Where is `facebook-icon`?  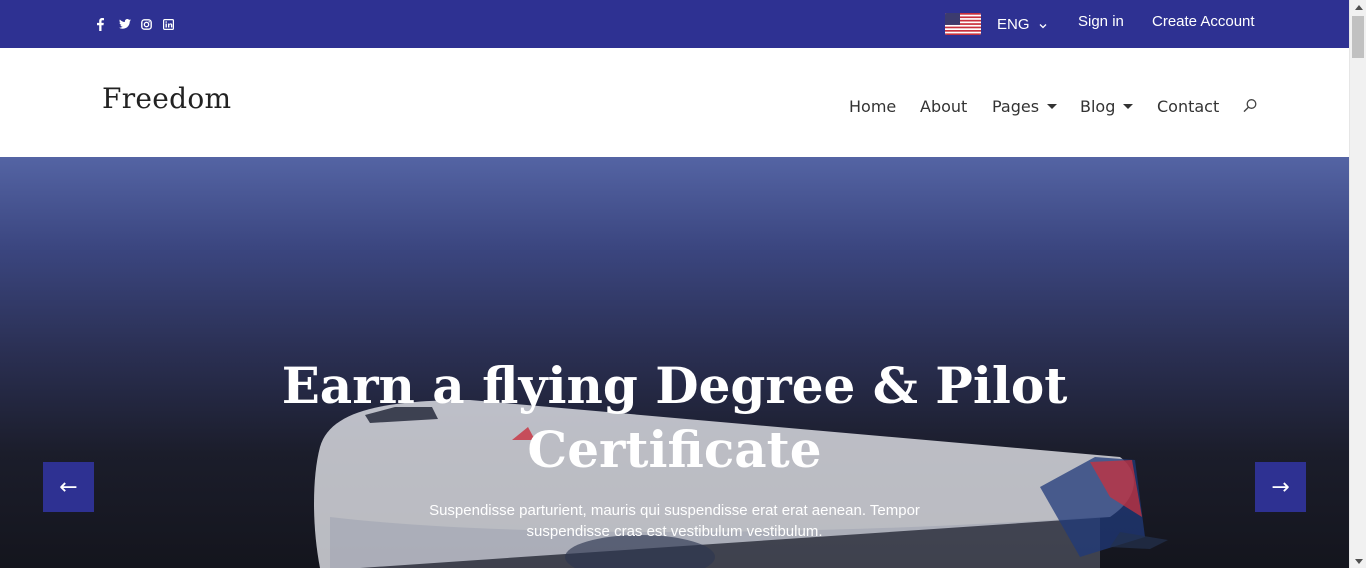 facebook-icon is located at coordinates (108, 24).